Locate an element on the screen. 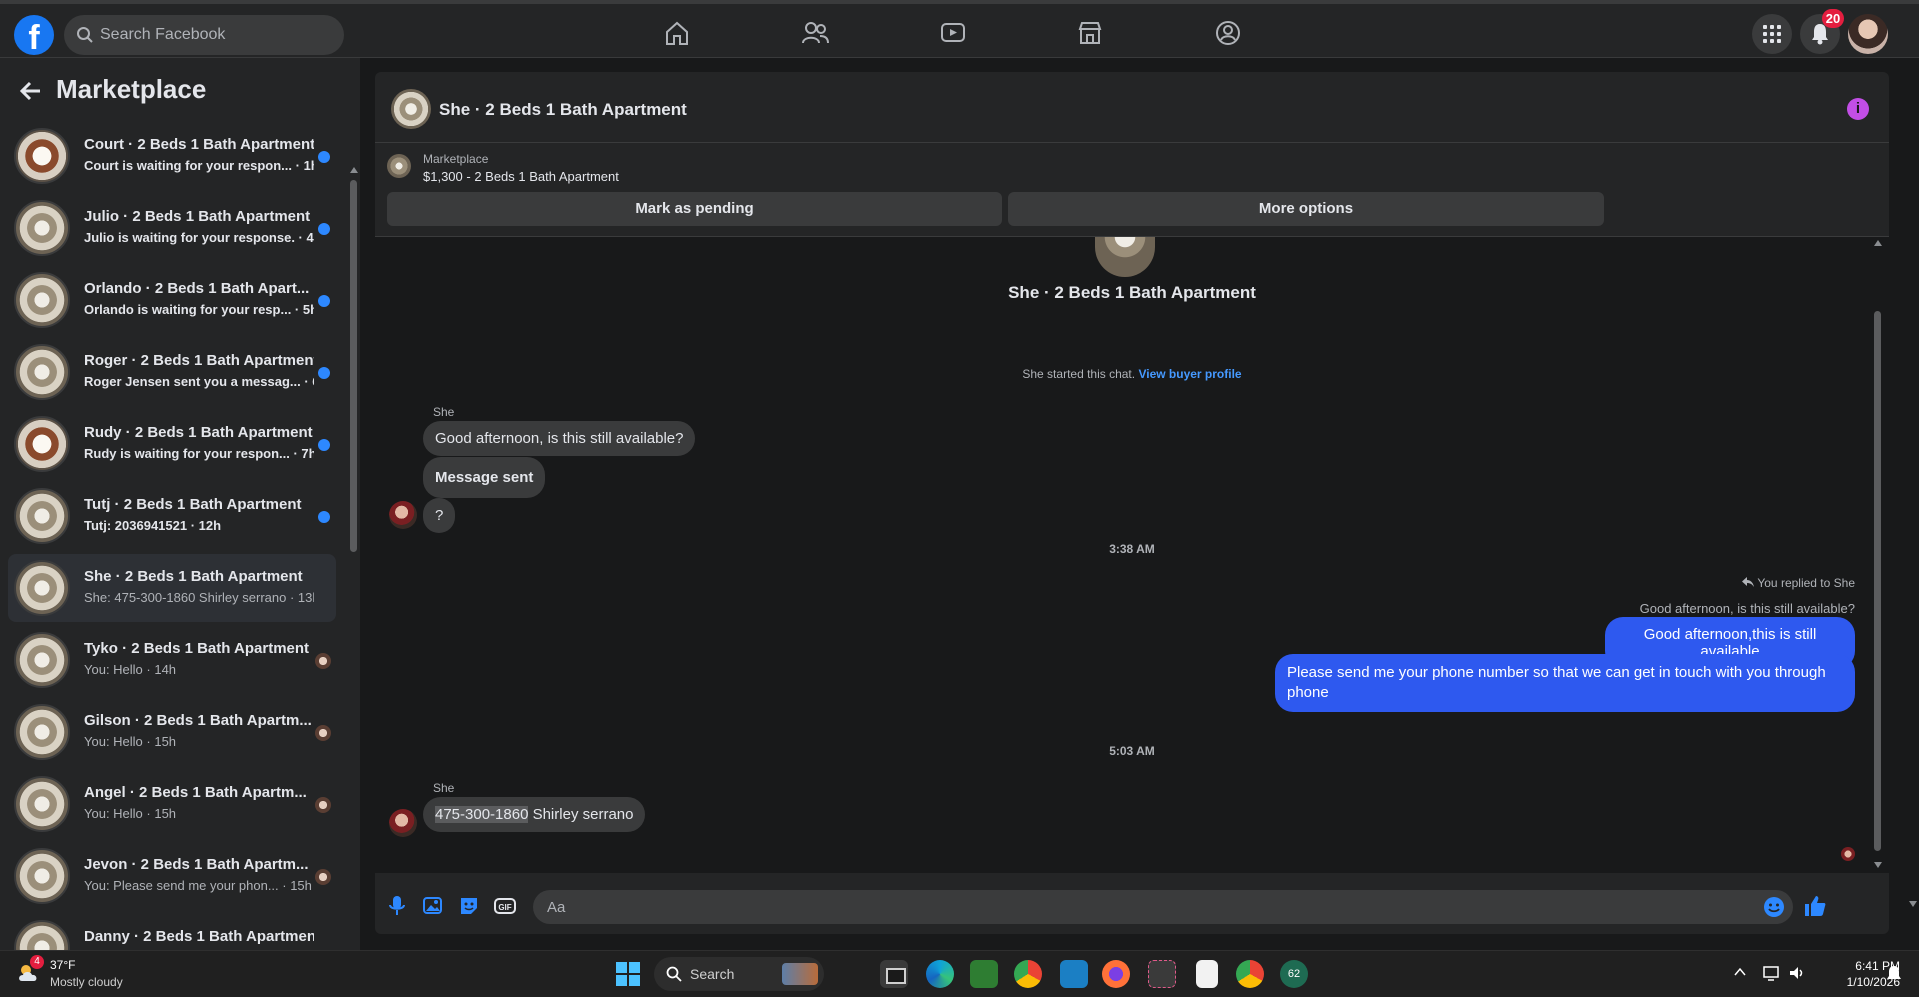 This screenshot has height=997, width=1919. sidebar-title: Marketplace is located at coordinates (131, 89).